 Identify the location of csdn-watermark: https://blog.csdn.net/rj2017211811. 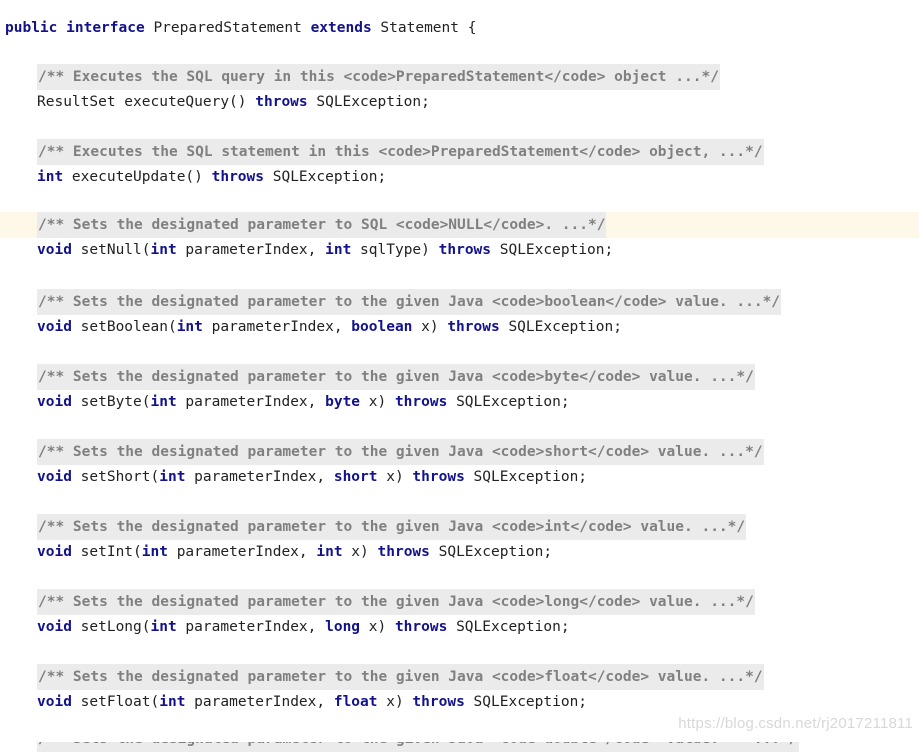
(795, 723).